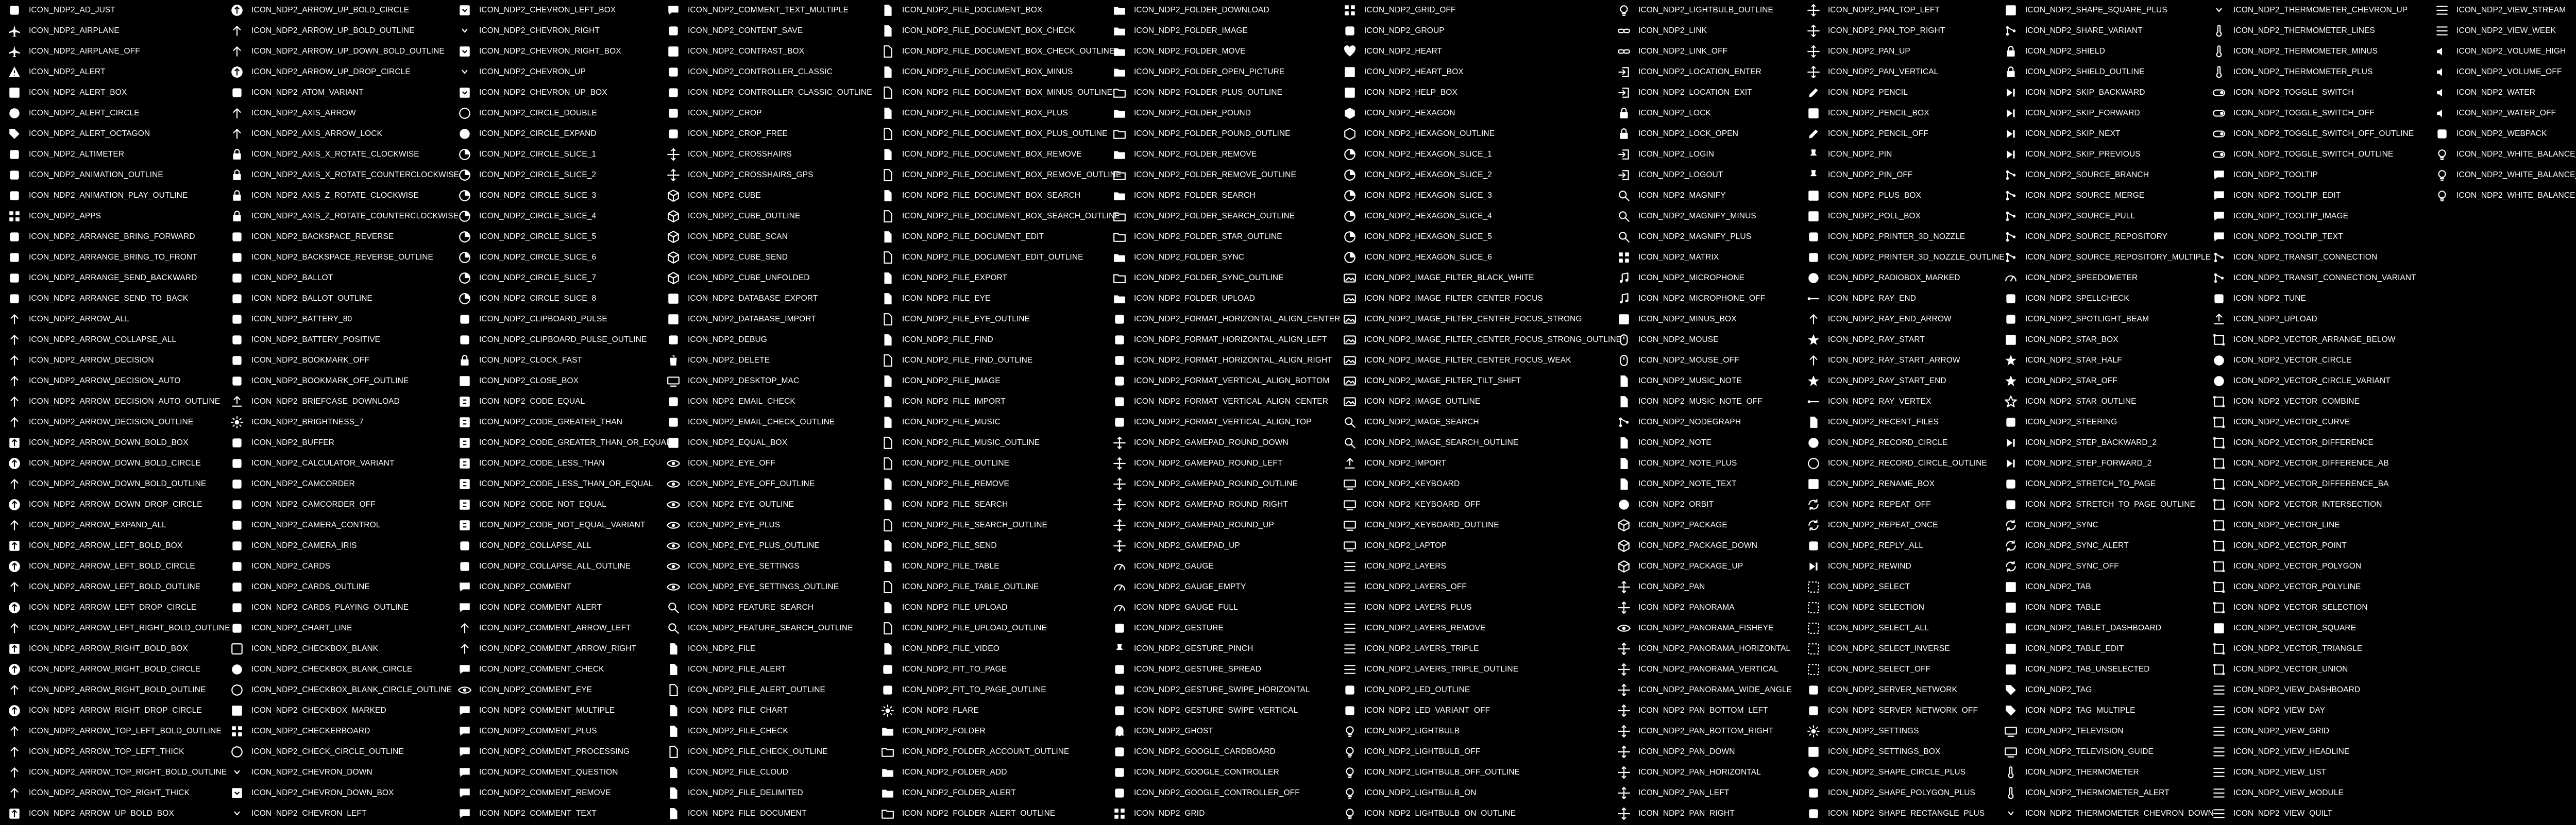 The width and height of the screenshot is (2576, 825). What do you see at coordinates (14, 154) in the screenshot?
I see `altimeter-icon` at bounding box center [14, 154].